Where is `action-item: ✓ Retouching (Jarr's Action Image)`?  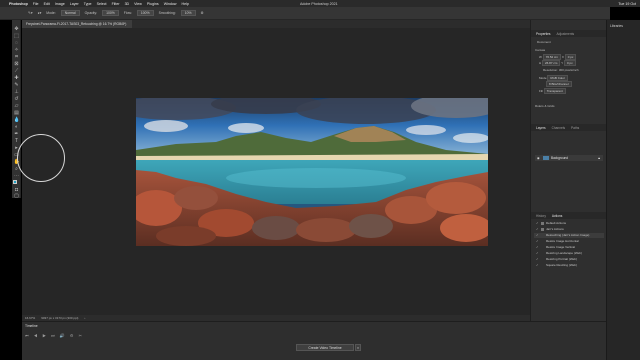
action-item: ✓ Retouching (Jarr's Action Image) is located at coordinates (569, 235).